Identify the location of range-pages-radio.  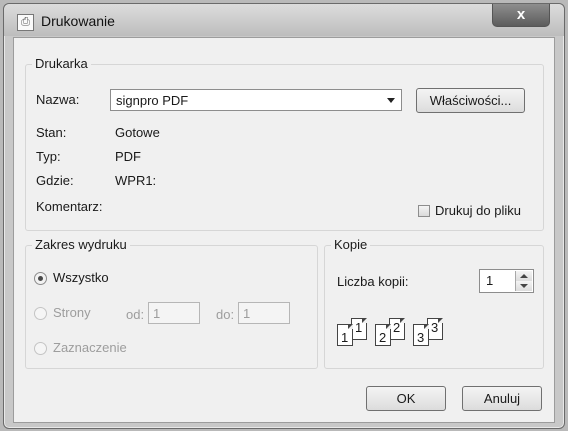
(40, 313).